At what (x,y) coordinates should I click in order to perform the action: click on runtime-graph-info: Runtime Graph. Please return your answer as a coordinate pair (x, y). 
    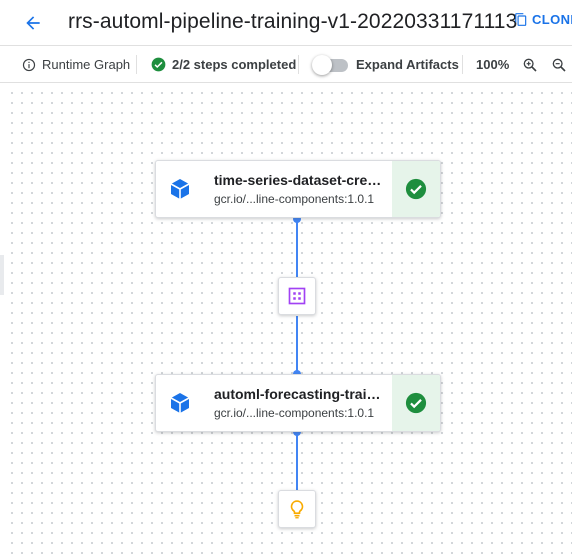
    Looking at the image, I should click on (76, 64).